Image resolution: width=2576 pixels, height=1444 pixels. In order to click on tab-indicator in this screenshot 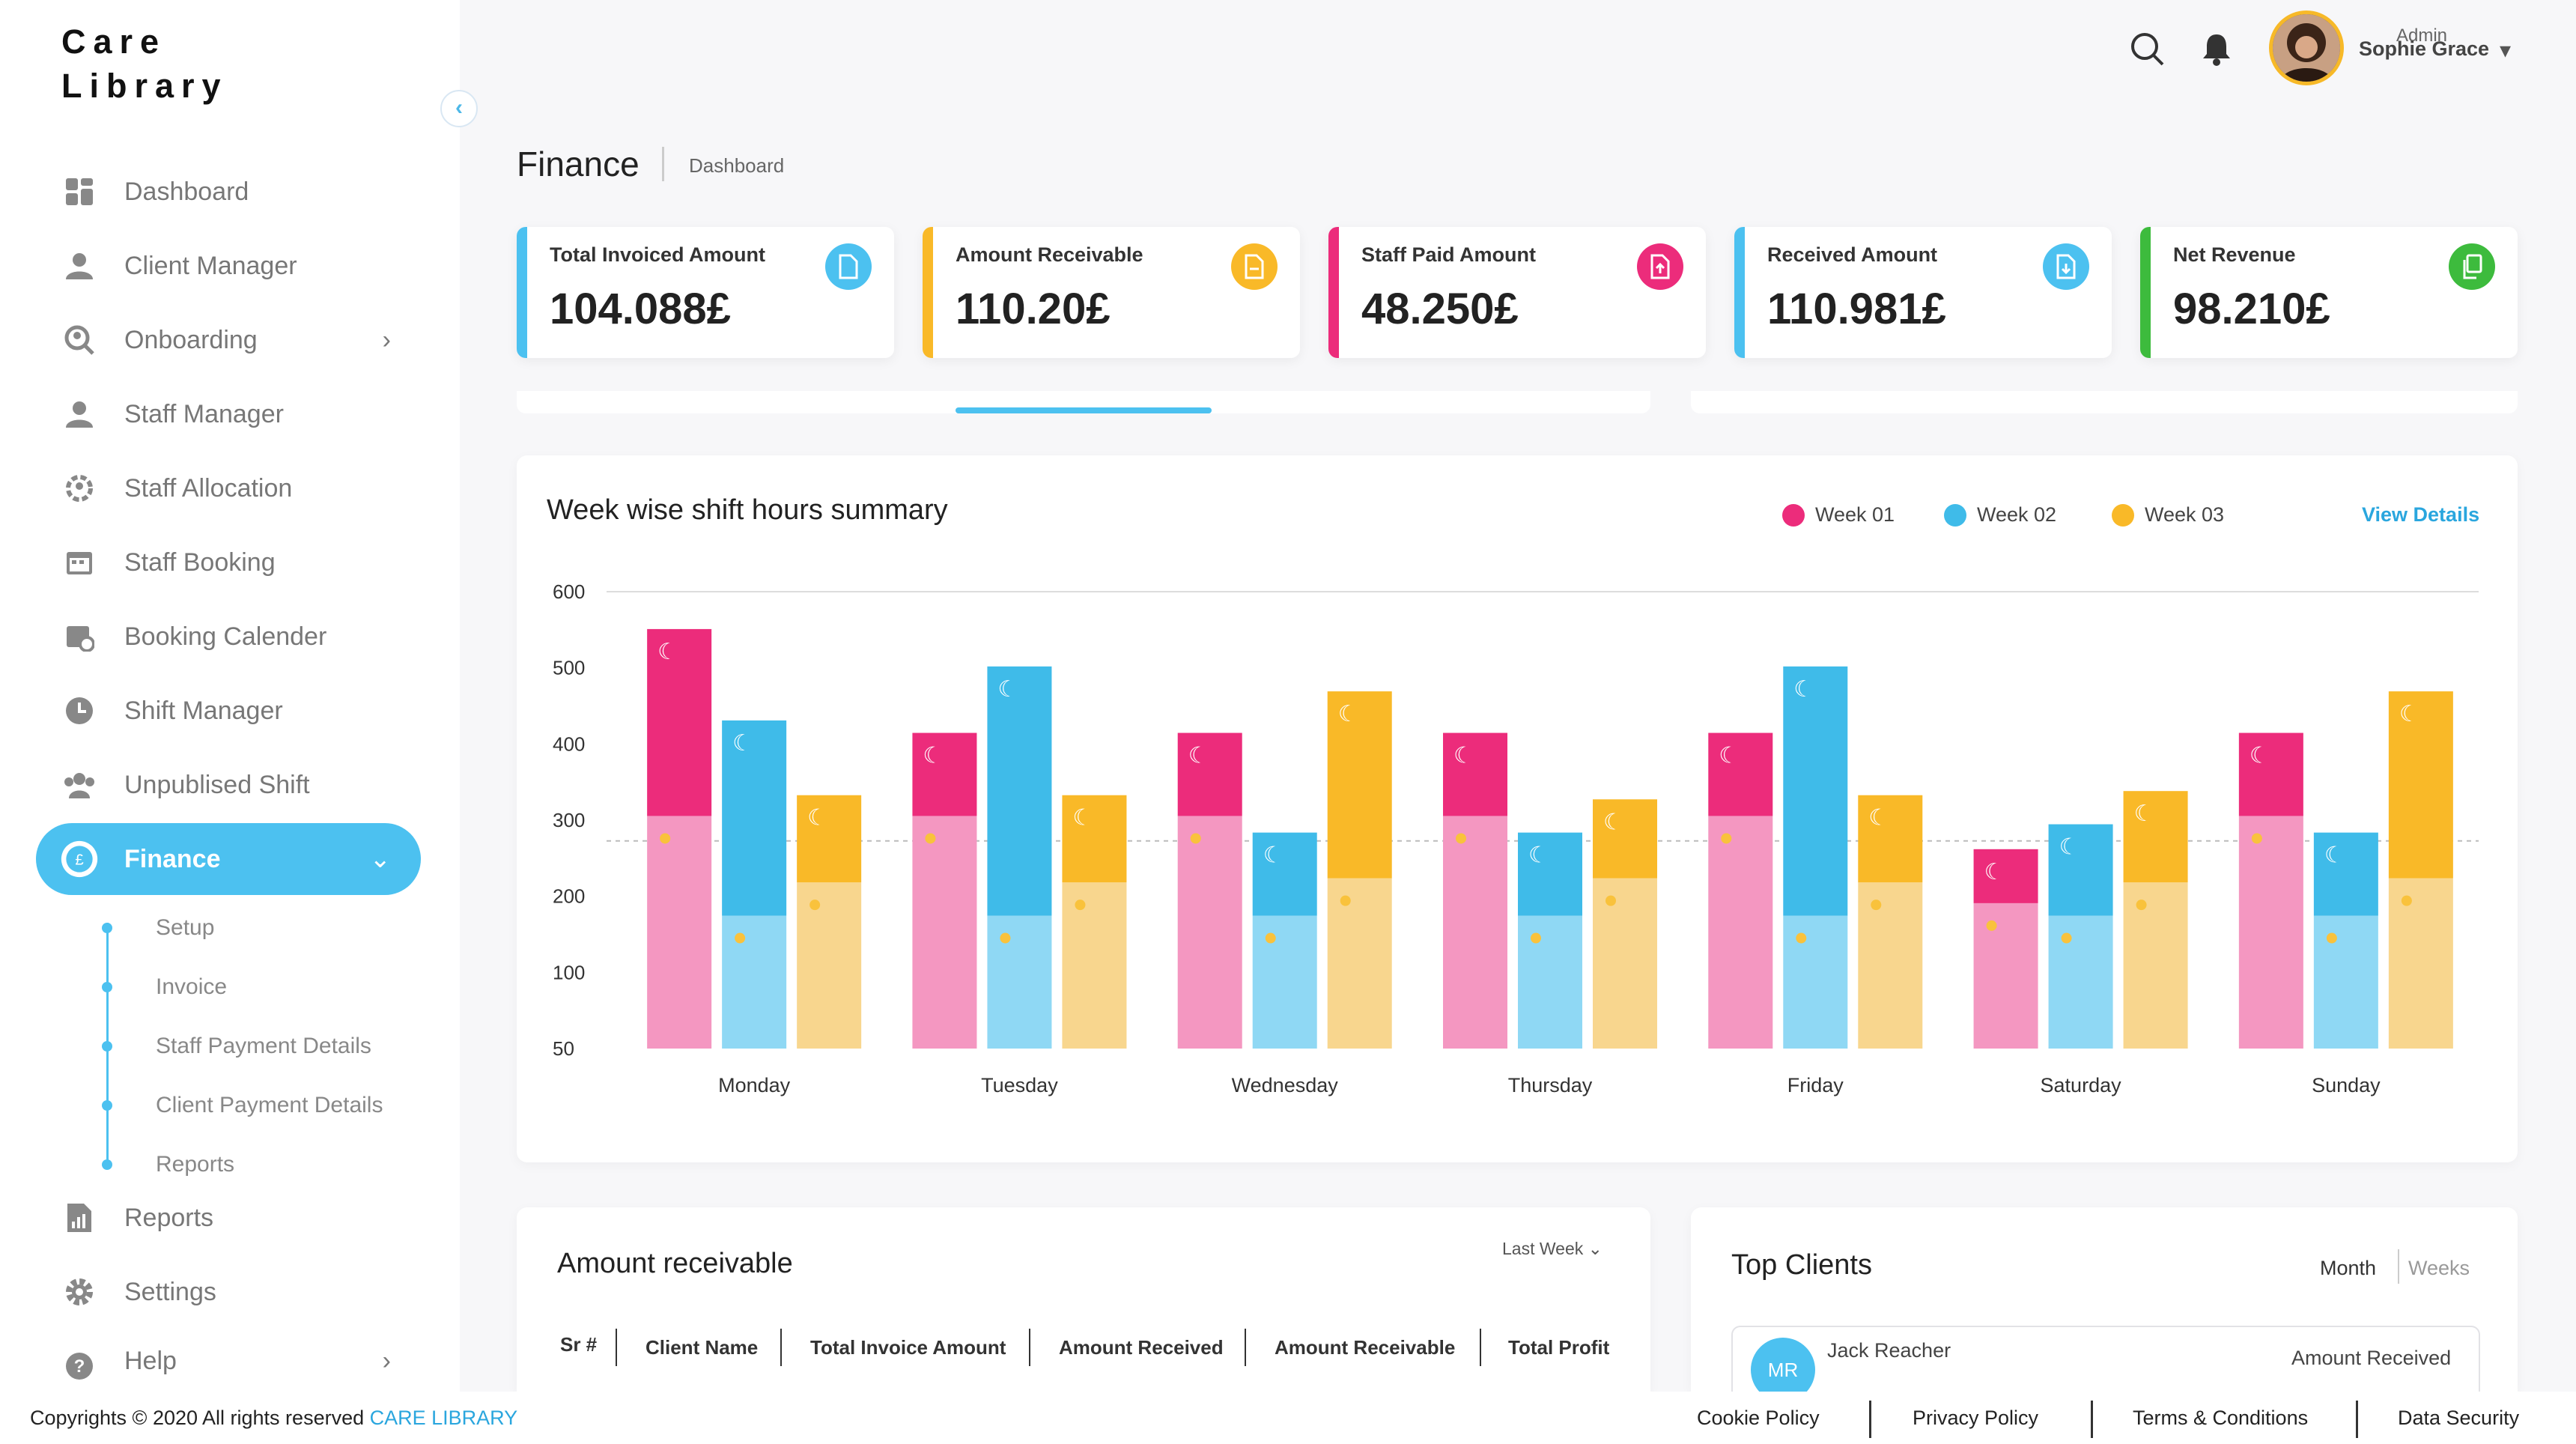, I will do `click(1084, 410)`.